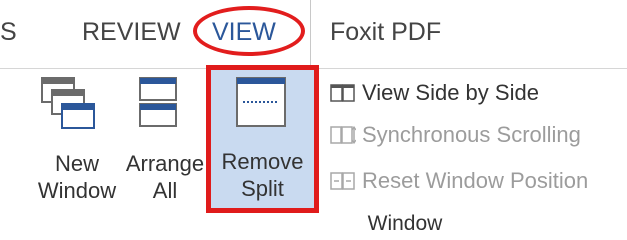 The width and height of the screenshot is (627, 240). Describe the element at coordinates (158, 102) in the screenshot. I see `arrange-all-icon` at that location.